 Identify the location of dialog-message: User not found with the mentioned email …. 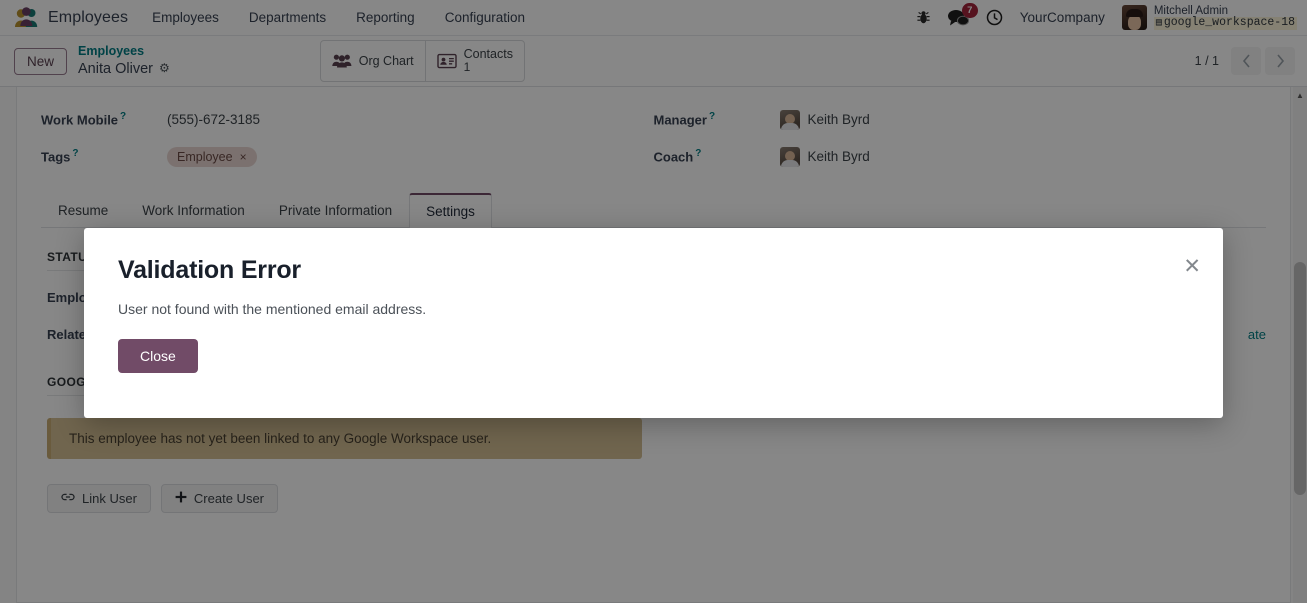
(272, 309).